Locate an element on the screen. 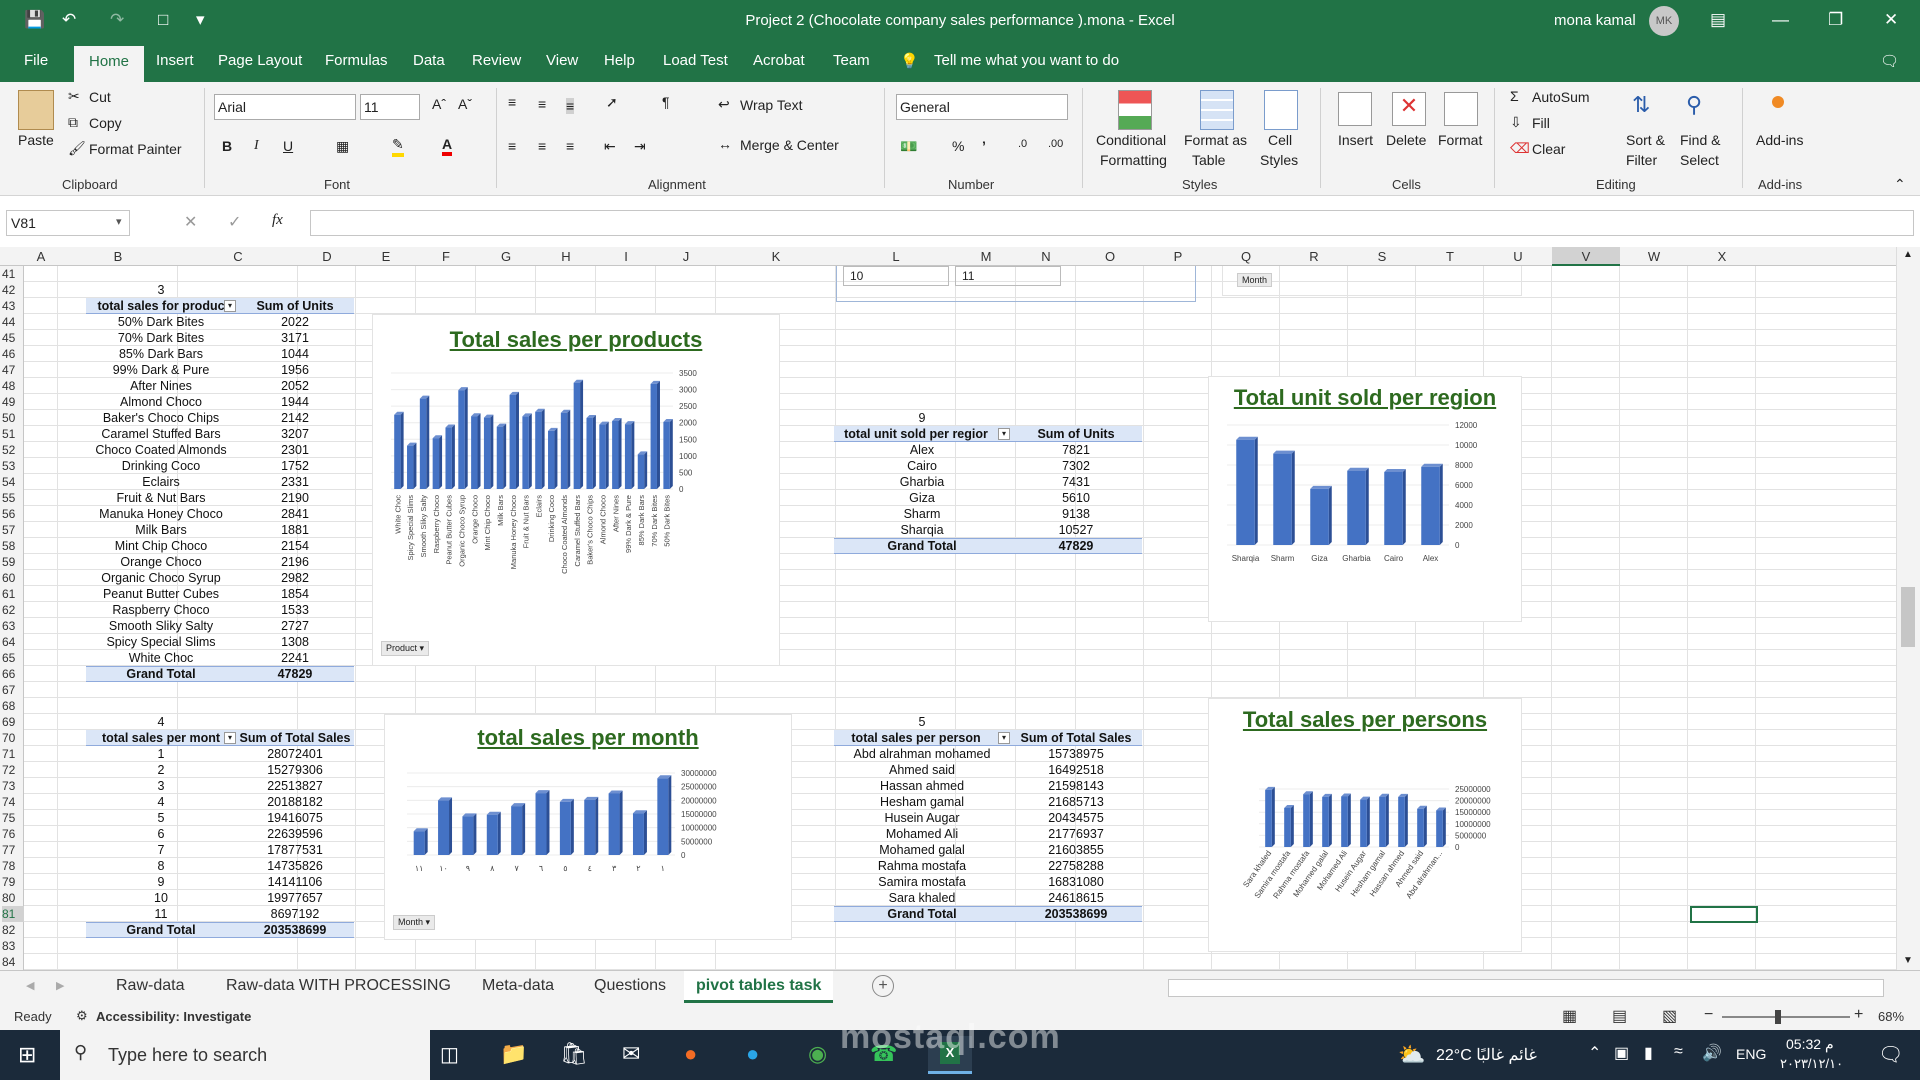 This screenshot has width=1920, height=1080. copy-icon: ⧉ is located at coordinates (73, 122).